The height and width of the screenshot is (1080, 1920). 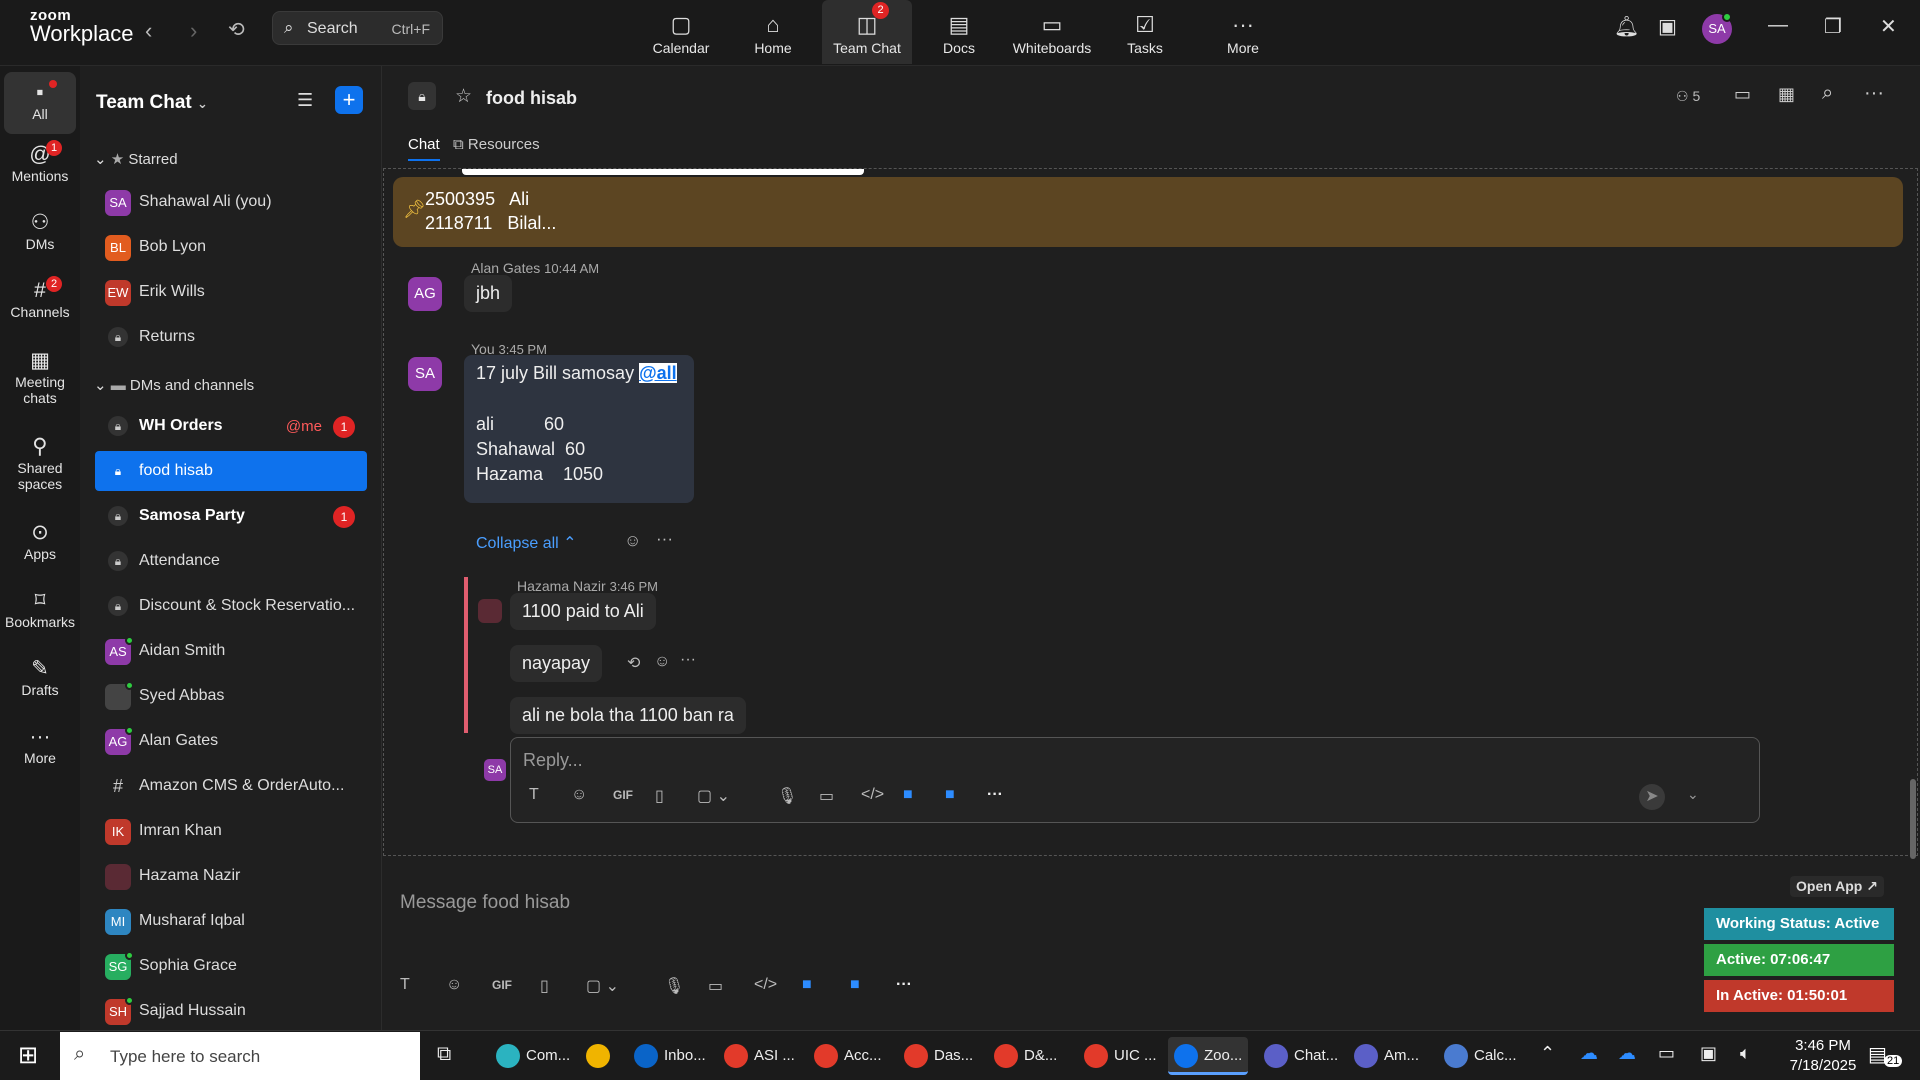 What do you see at coordinates (867, 32) in the screenshot?
I see `nav-team-chat: ◫ 2 Team Chat` at bounding box center [867, 32].